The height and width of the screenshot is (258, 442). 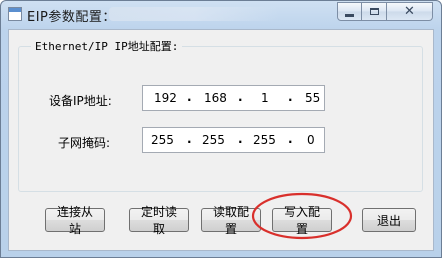 I want to click on mask-octet-1: 255, so click(x=162, y=140).